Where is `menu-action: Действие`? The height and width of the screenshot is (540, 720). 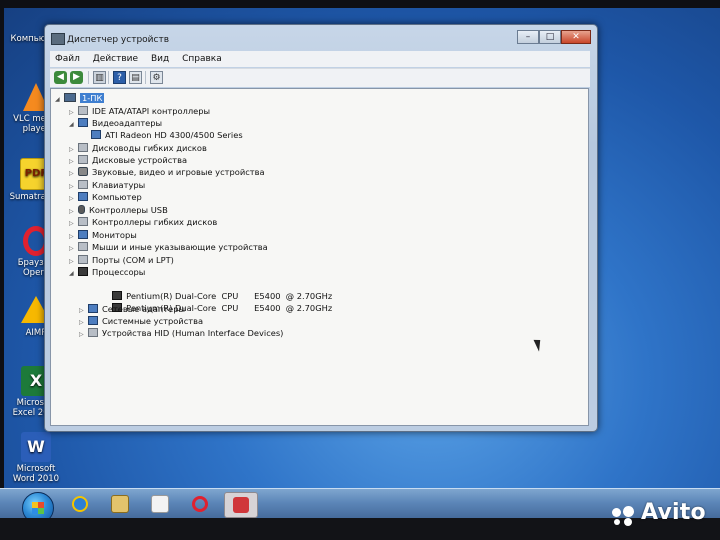 menu-action: Действие is located at coordinates (115, 58).